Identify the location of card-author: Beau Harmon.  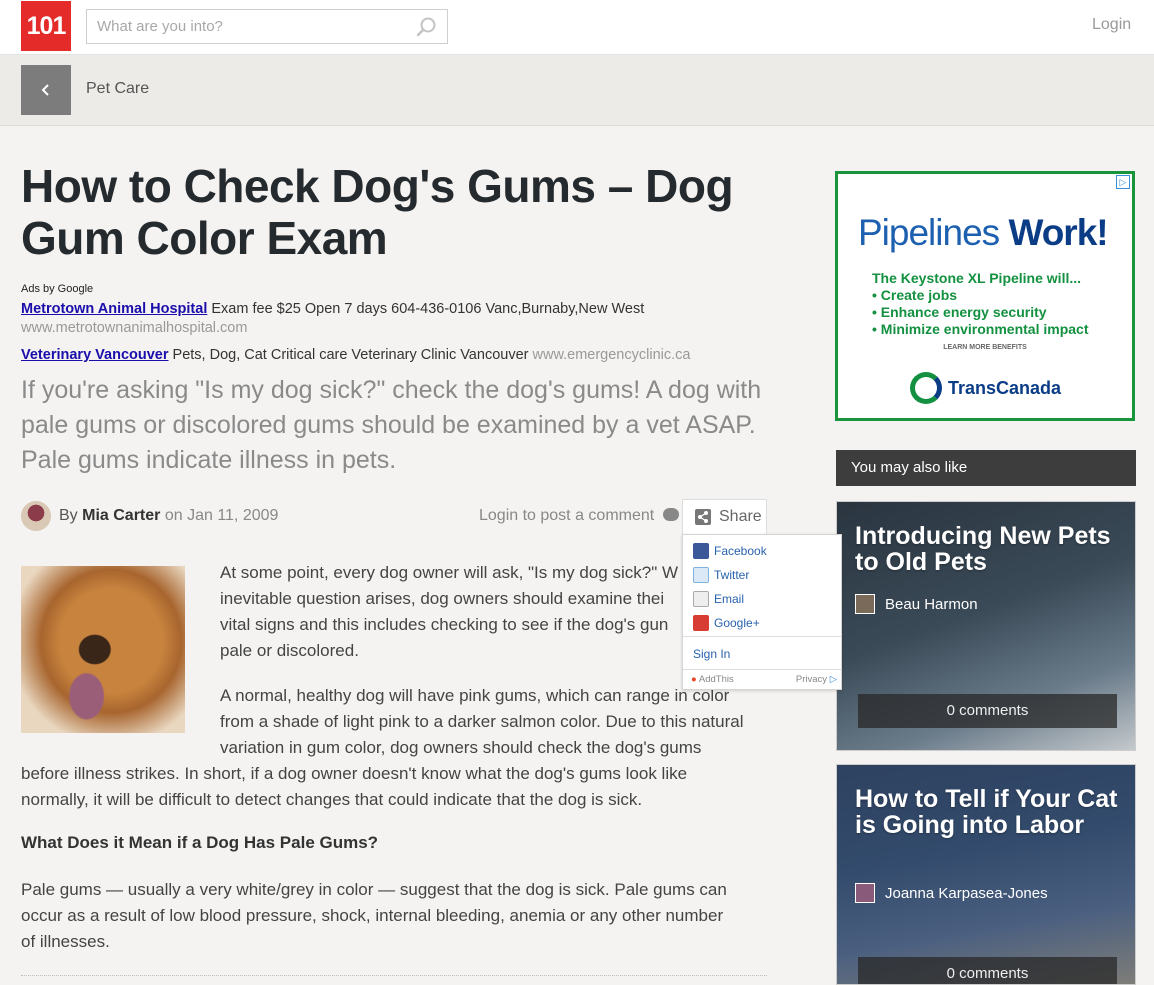
(916, 604).